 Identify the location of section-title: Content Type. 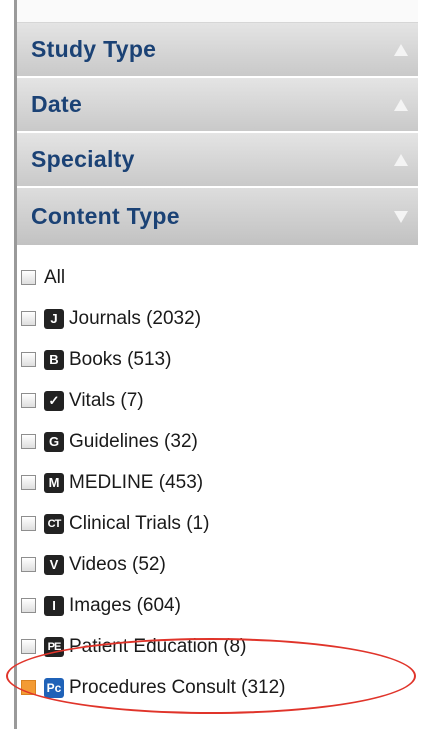
(105, 216).